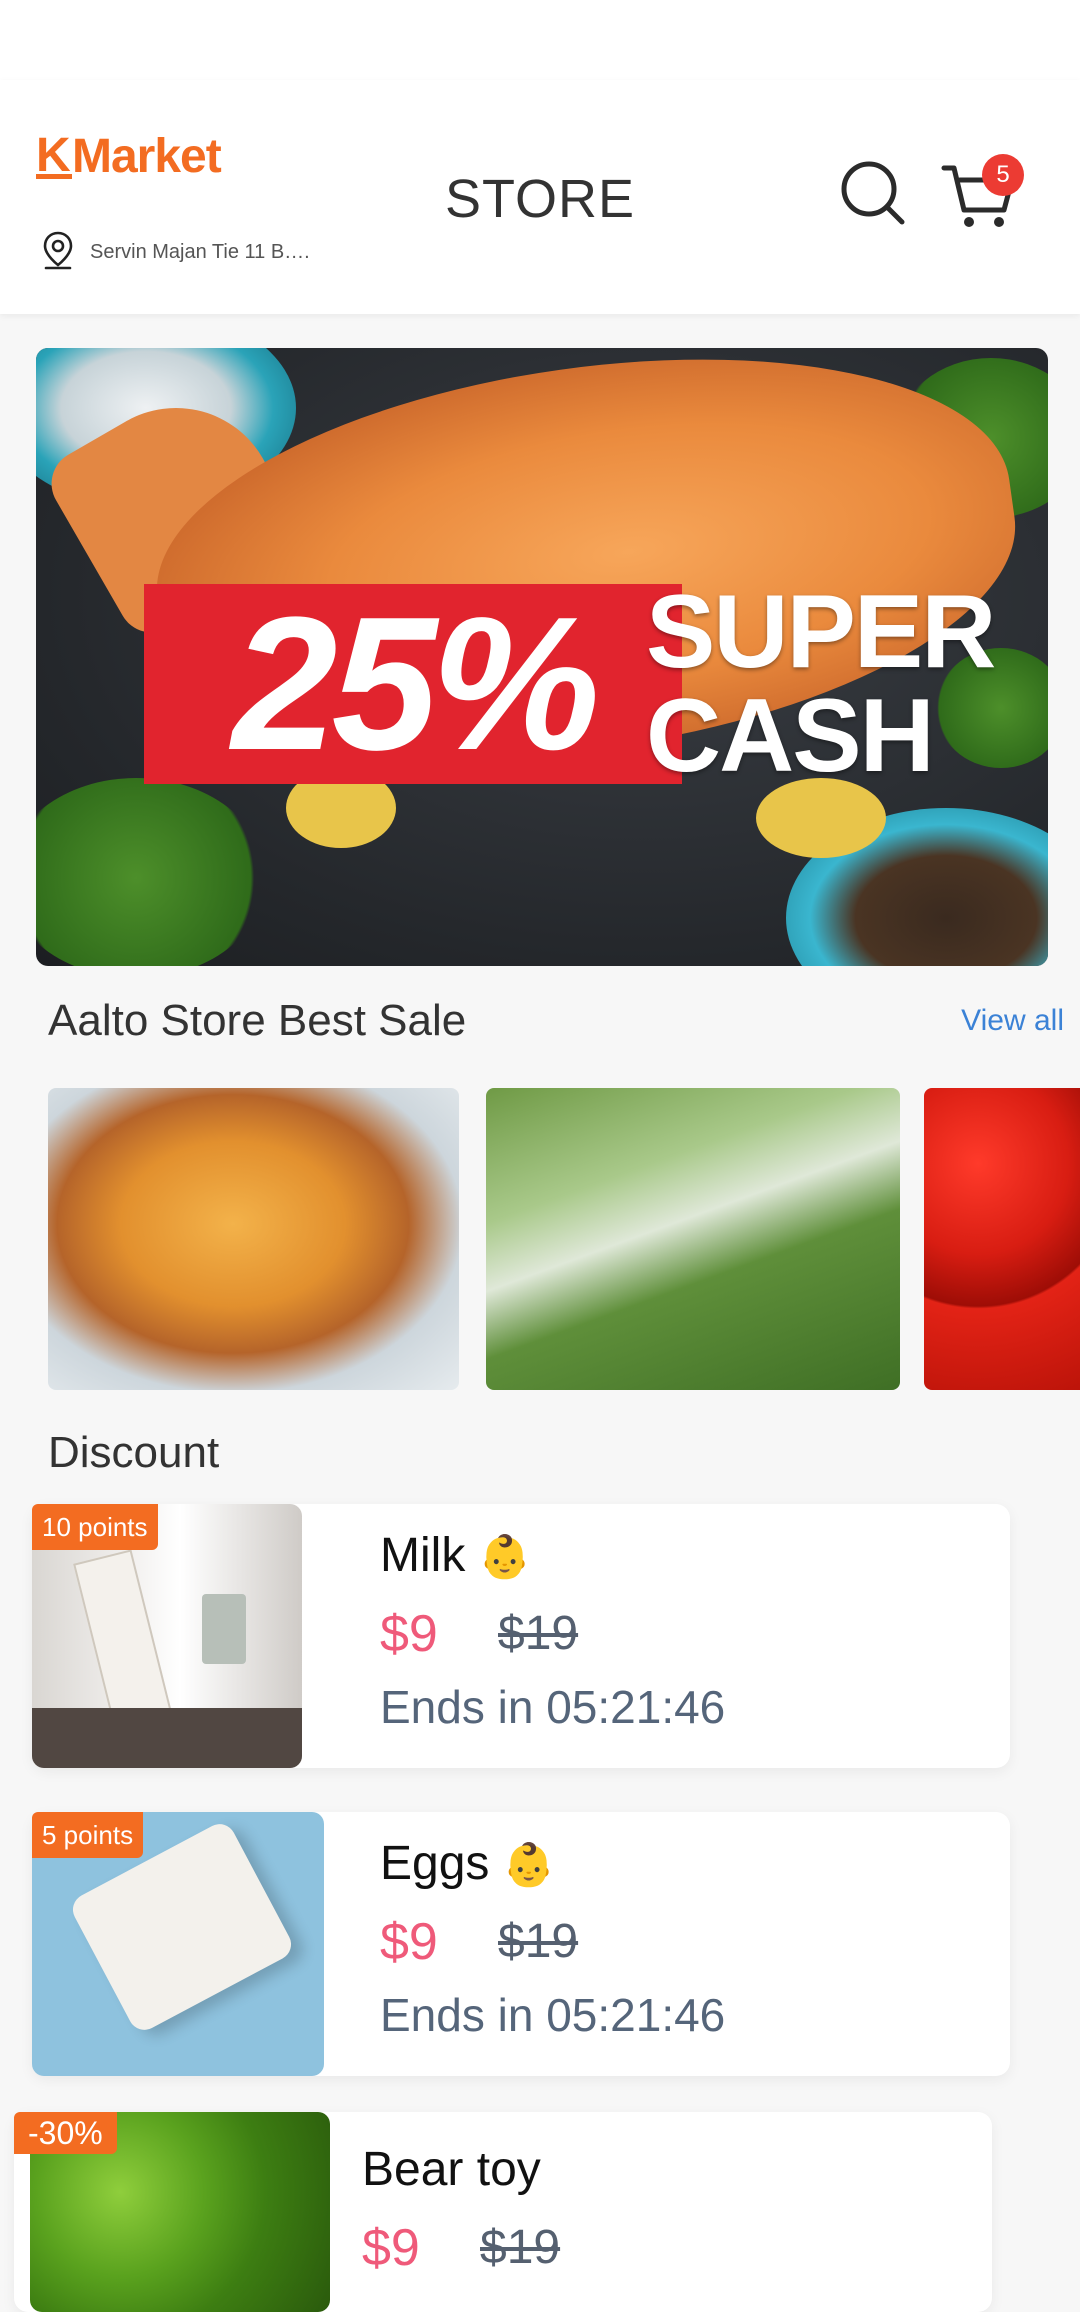  I want to click on milk-glass, so click(224, 1629).